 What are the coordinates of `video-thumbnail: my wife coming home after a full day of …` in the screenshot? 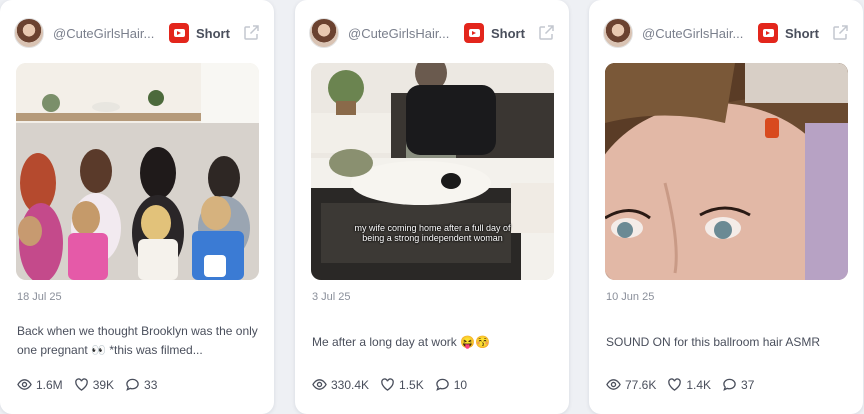 It's located at (432, 171).